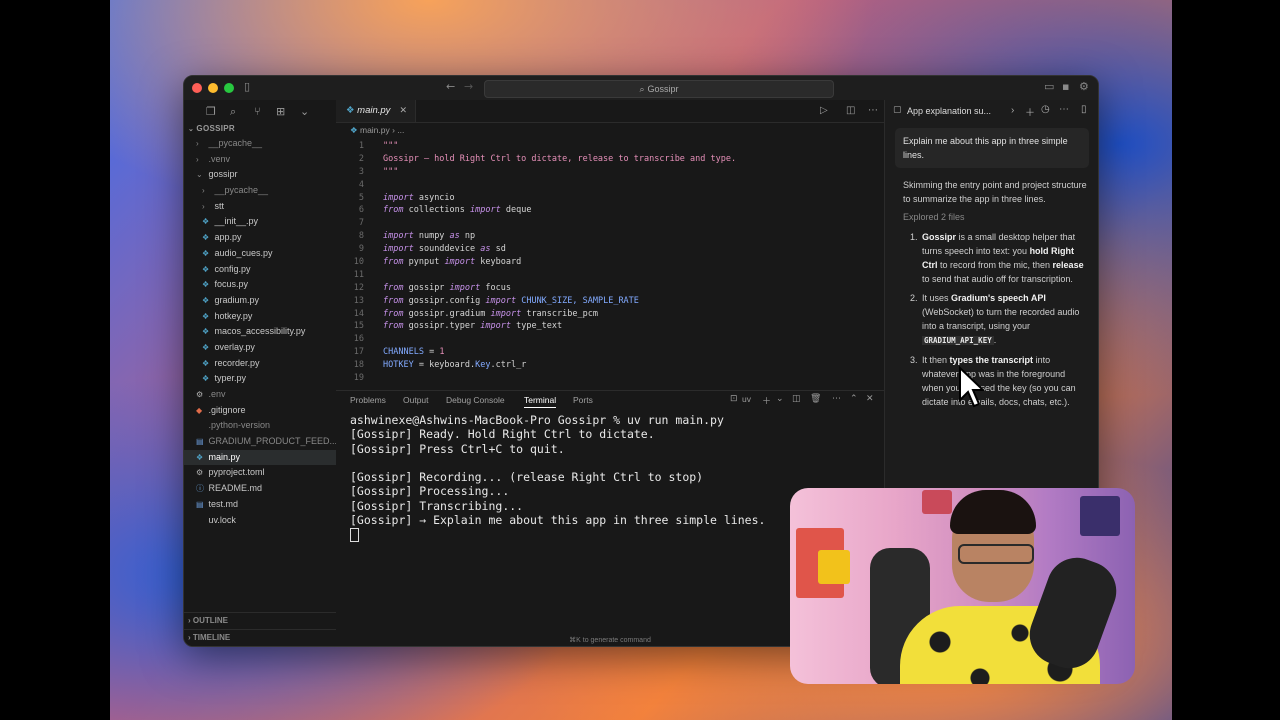 The image size is (1280, 720). I want to click on sidebar-item: ❖ __init__.py, so click(260, 222).